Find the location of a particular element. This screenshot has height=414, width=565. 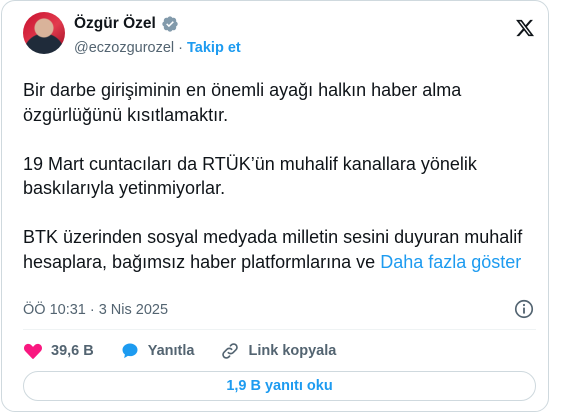

tweet-date: 3 Nis 2025 is located at coordinates (133, 310).